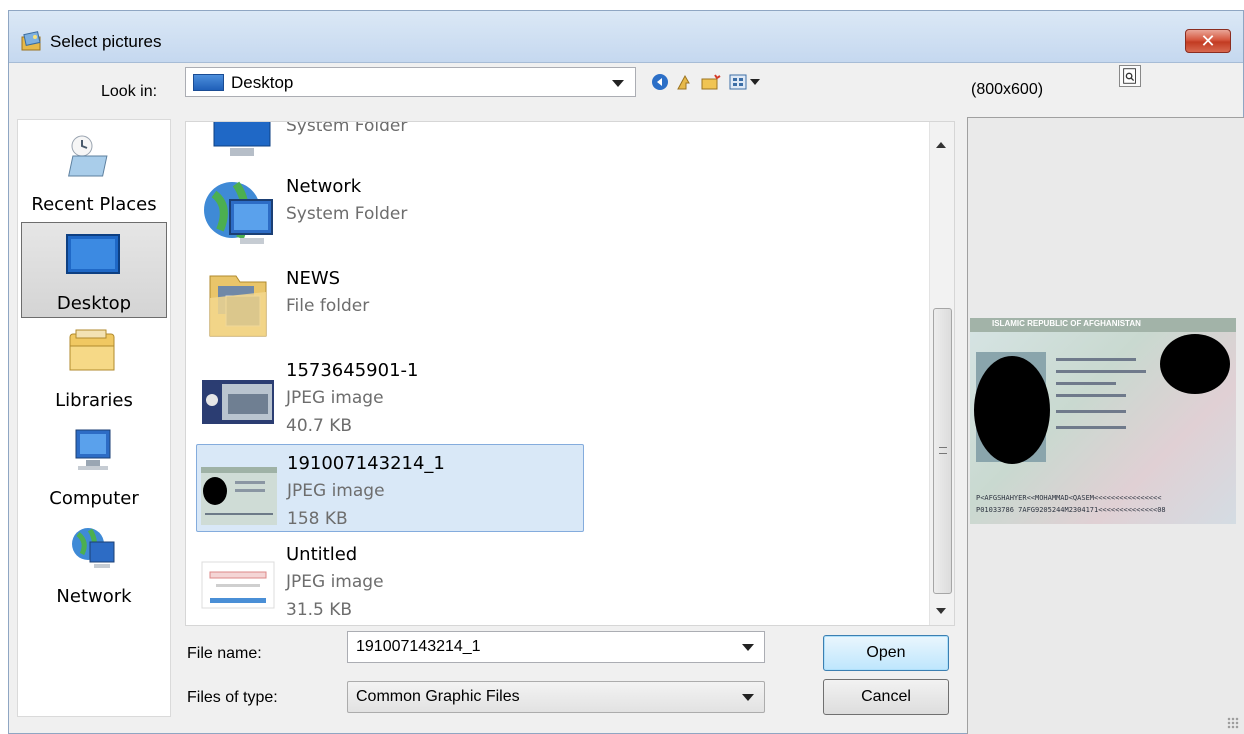  What do you see at coordinates (556, 697) in the screenshot?
I see `filetype-select: Common Graphic Files` at bounding box center [556, 697].